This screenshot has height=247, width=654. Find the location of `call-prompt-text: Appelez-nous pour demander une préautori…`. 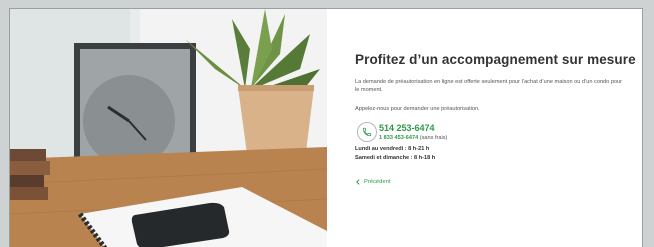

call-prompt-text: Appelez-nous pour demander une préautori… is located at coordinates (417, 109).